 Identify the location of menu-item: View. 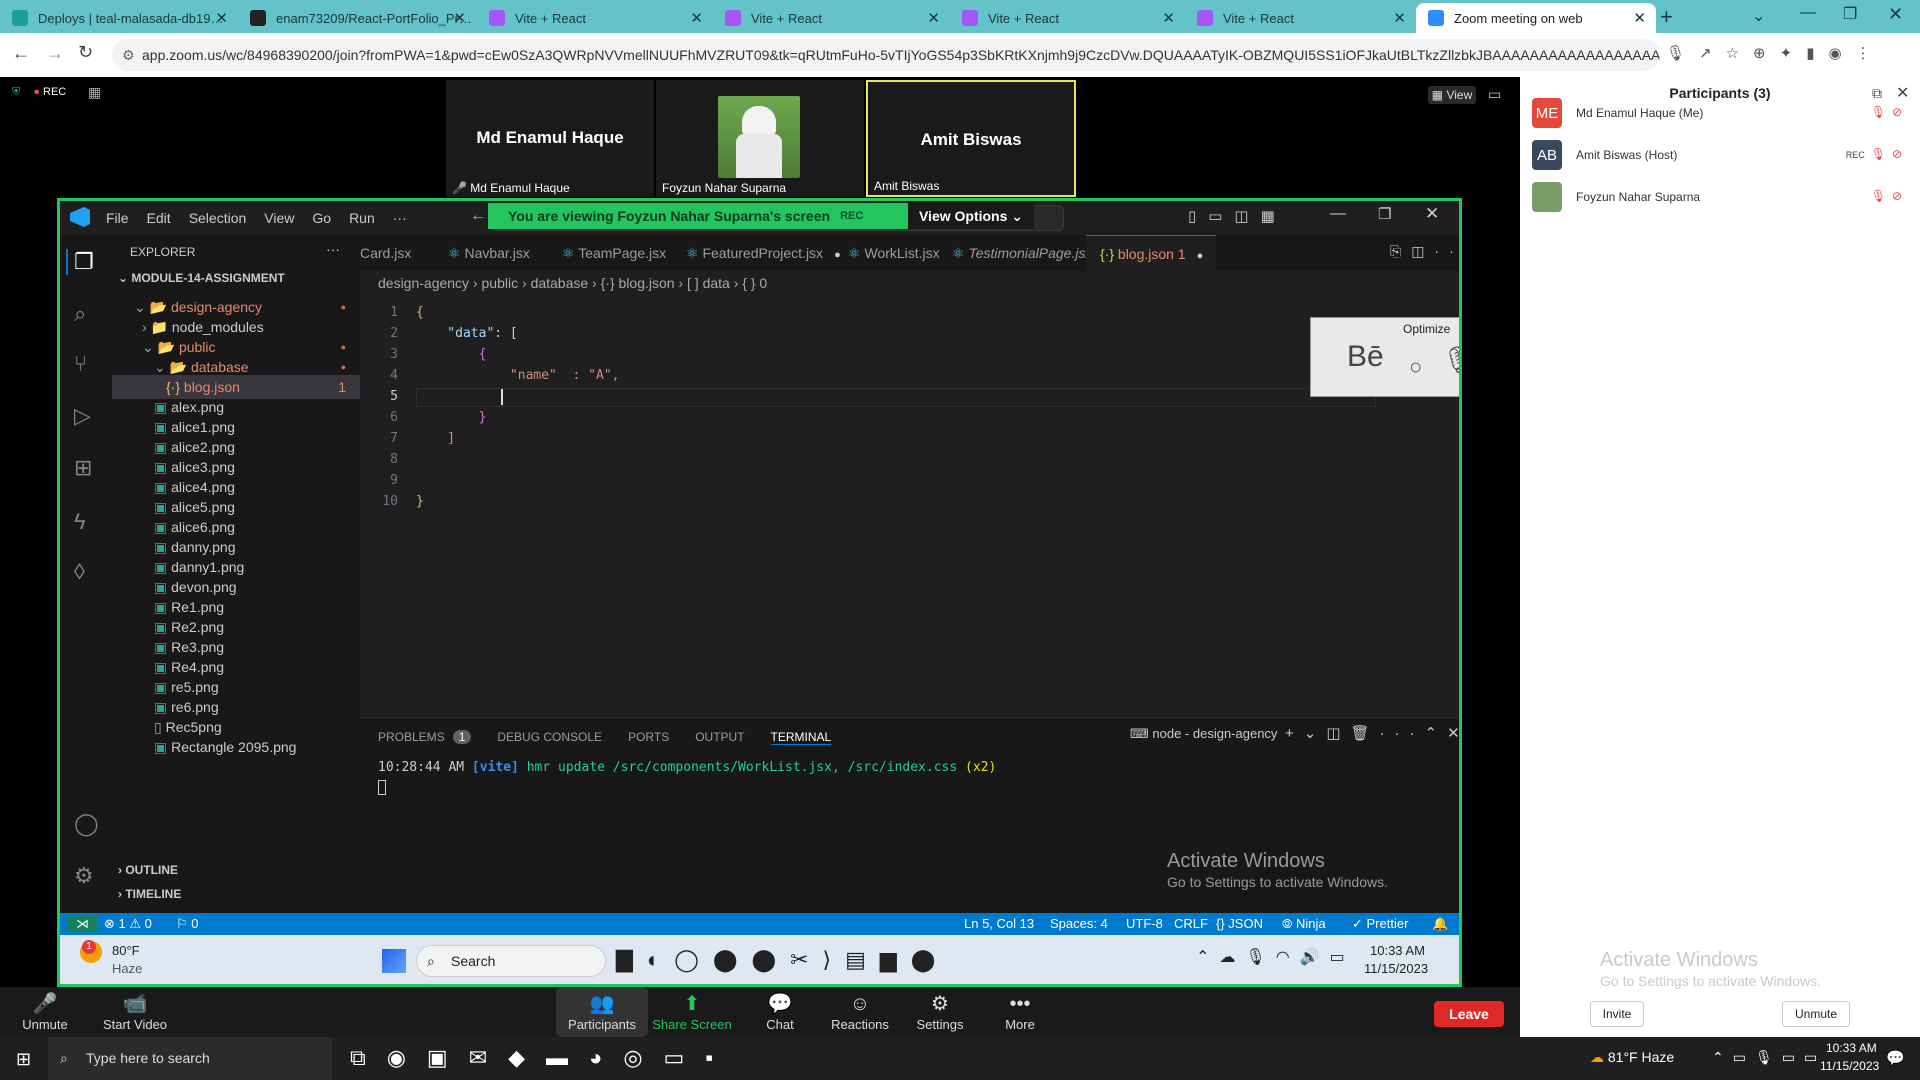
(279, 218).